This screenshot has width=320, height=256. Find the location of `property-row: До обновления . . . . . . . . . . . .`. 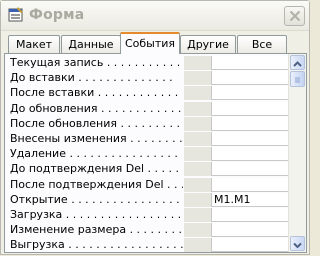

property-row: До обновления . . . . . . . . . . . . is located at coordinates (148, 108).